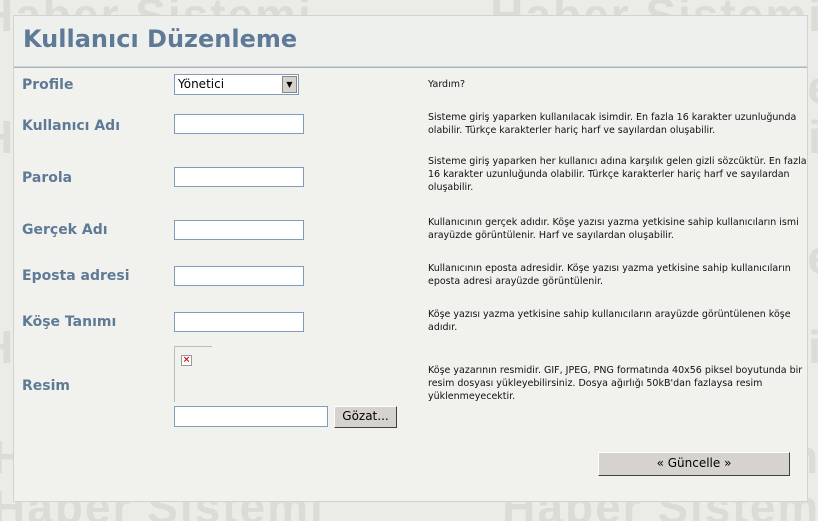 This screenshot has width=818, height=521. Describe the element at coordinates (694, 464) in the screenshot. I see `update-button: « Güncelle »` at that location.